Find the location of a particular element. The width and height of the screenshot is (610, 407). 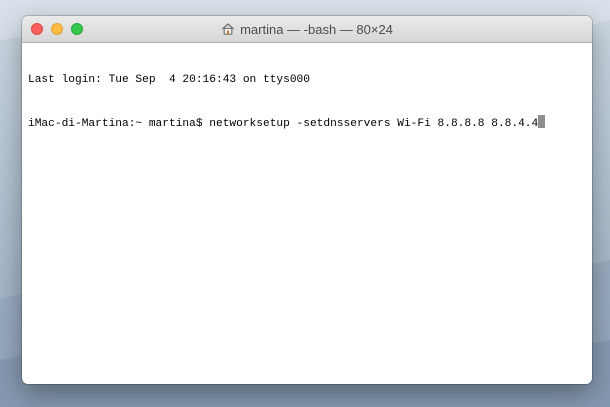

title-bar: martina — -bash — 80×24 is located at coordinates (307, 29).